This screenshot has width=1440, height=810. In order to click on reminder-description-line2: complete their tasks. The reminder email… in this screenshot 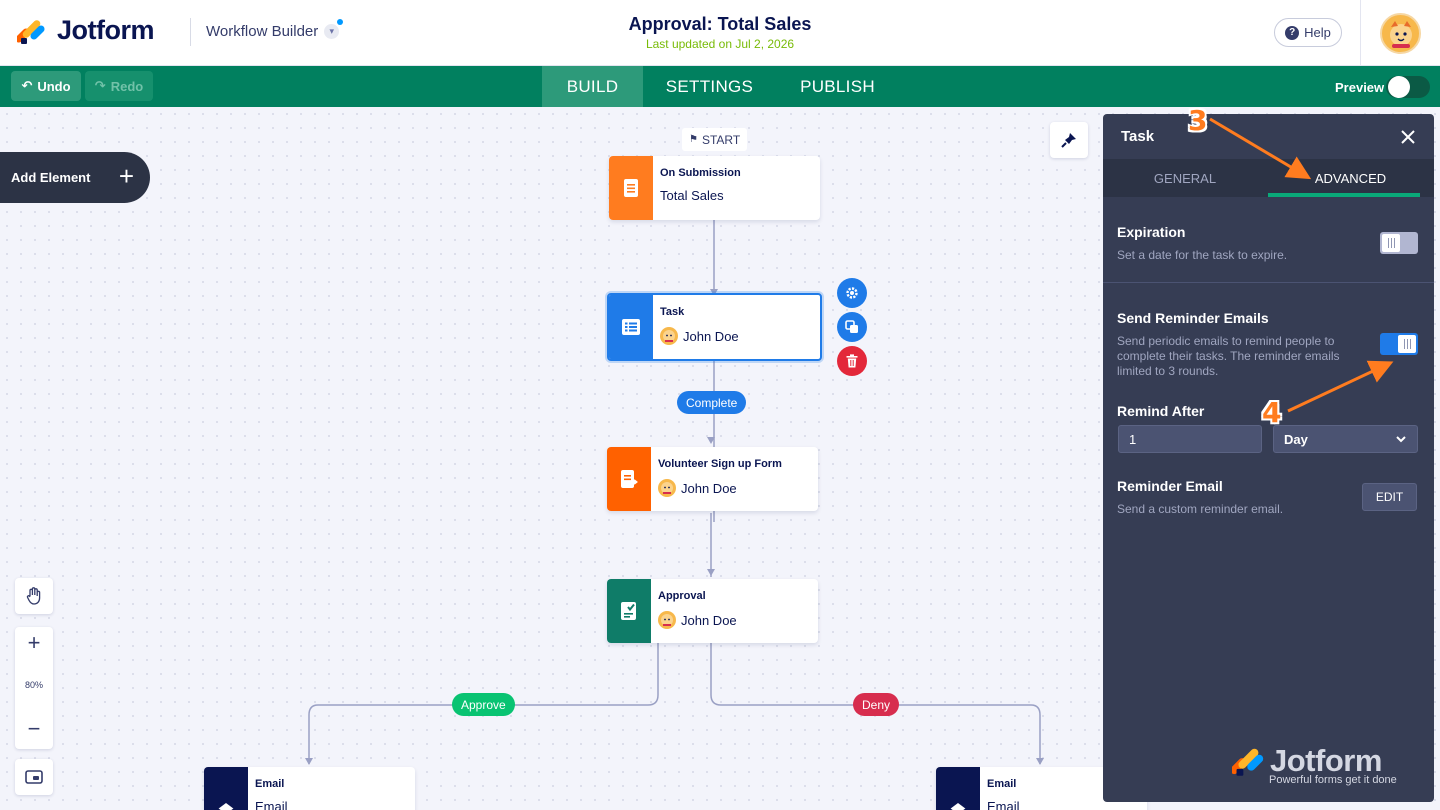, I will do `click(1228, 356)`.